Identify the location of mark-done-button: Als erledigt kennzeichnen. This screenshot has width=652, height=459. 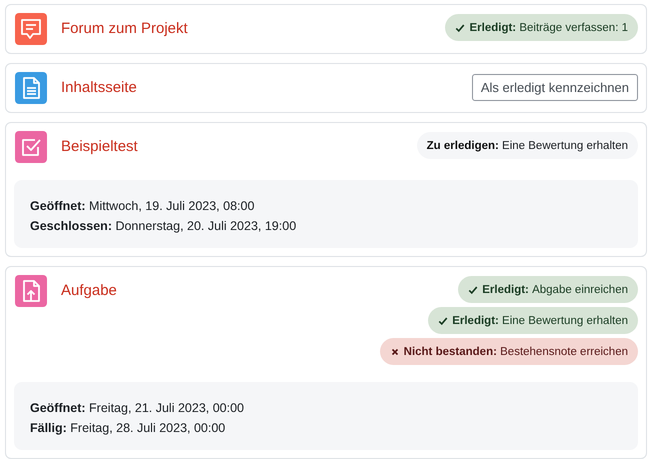
(555, 87).